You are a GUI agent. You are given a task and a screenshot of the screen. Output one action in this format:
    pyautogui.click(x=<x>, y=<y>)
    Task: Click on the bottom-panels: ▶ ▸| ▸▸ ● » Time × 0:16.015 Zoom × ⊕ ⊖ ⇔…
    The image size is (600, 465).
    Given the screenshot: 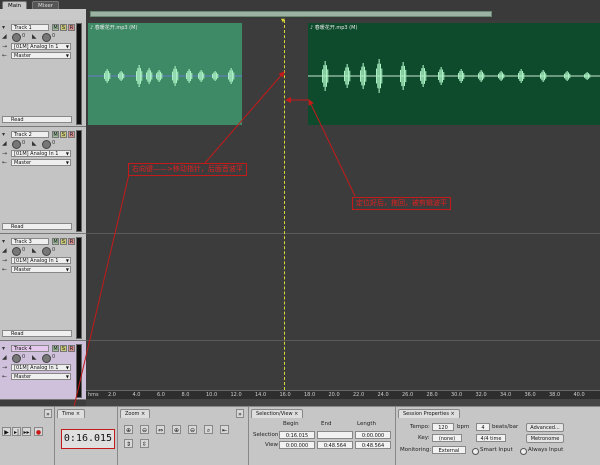 What is the action you would take?
    pyautogui.click(x=300, y=435)
    